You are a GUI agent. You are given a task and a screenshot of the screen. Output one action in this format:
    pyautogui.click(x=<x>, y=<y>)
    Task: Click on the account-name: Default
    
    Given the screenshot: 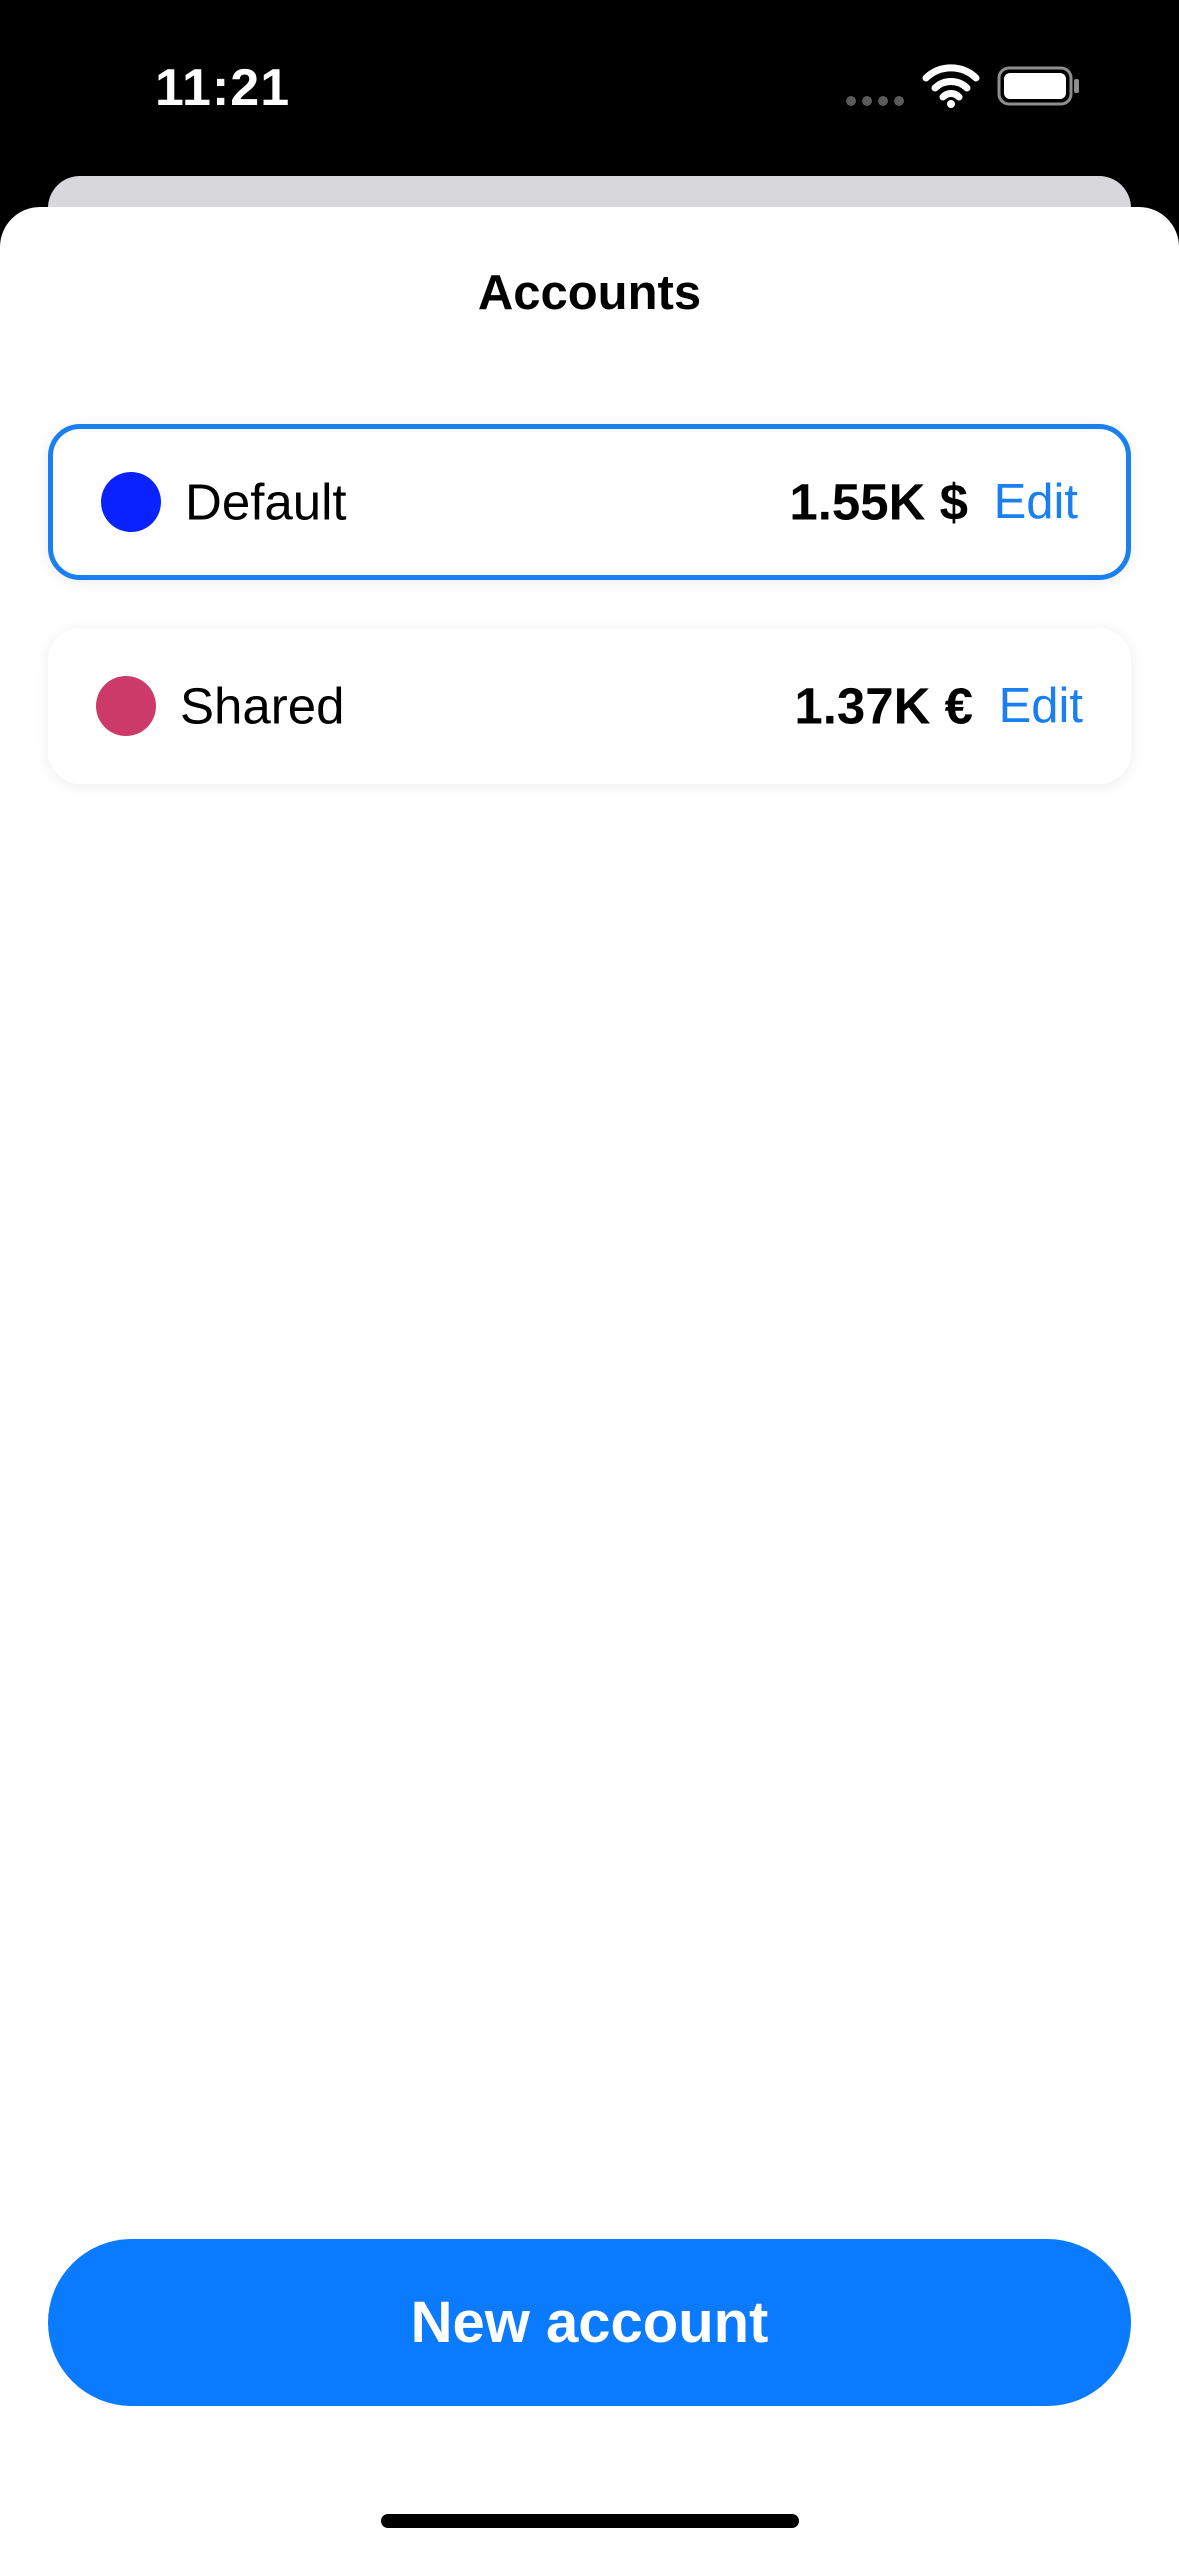 What is the action you would take?
    pyautogui.click(x=266, y=502)
    